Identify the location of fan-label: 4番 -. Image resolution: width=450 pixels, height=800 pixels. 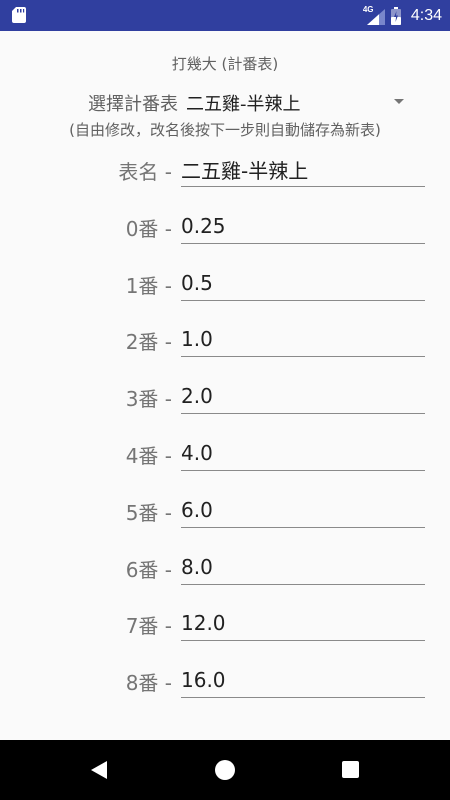
(148, 456).